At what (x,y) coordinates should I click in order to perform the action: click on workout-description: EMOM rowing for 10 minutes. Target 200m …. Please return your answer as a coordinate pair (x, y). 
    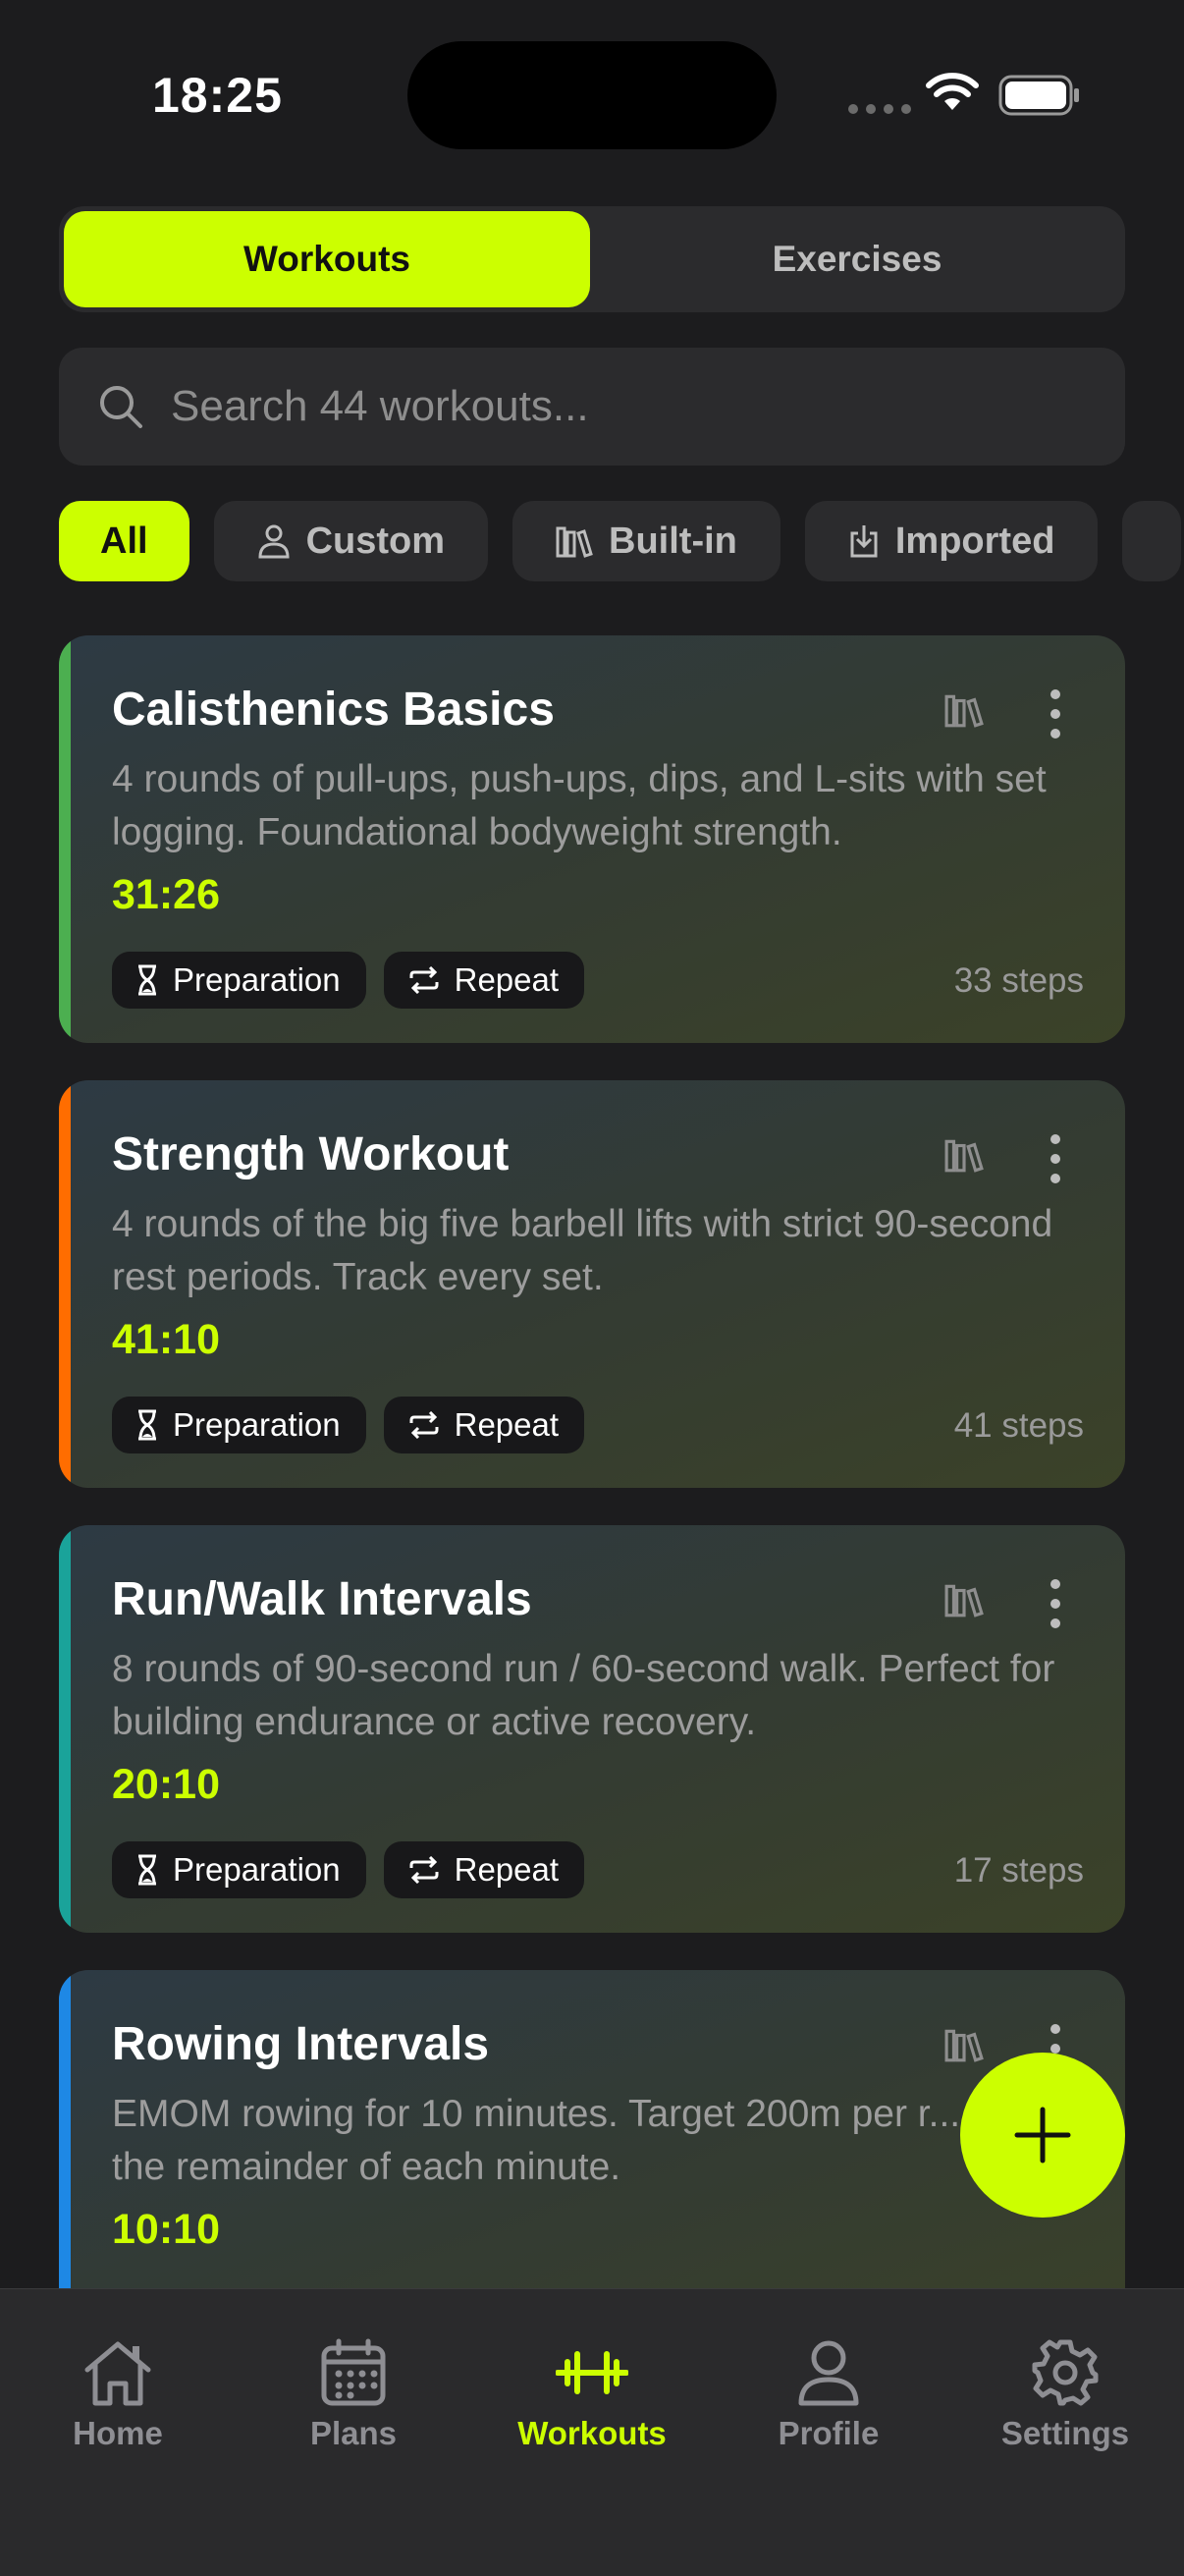
    Looking at the image, I should click on (573, 2140).